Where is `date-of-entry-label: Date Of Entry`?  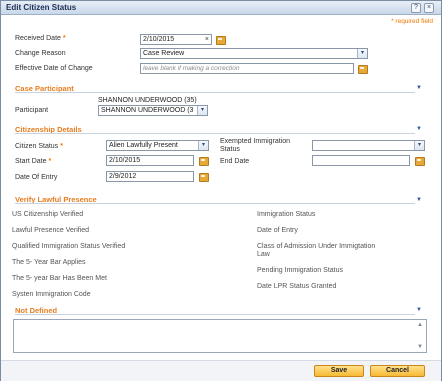 date-of-entry-label: Date Of Entry is located at coordinates (36, 177).